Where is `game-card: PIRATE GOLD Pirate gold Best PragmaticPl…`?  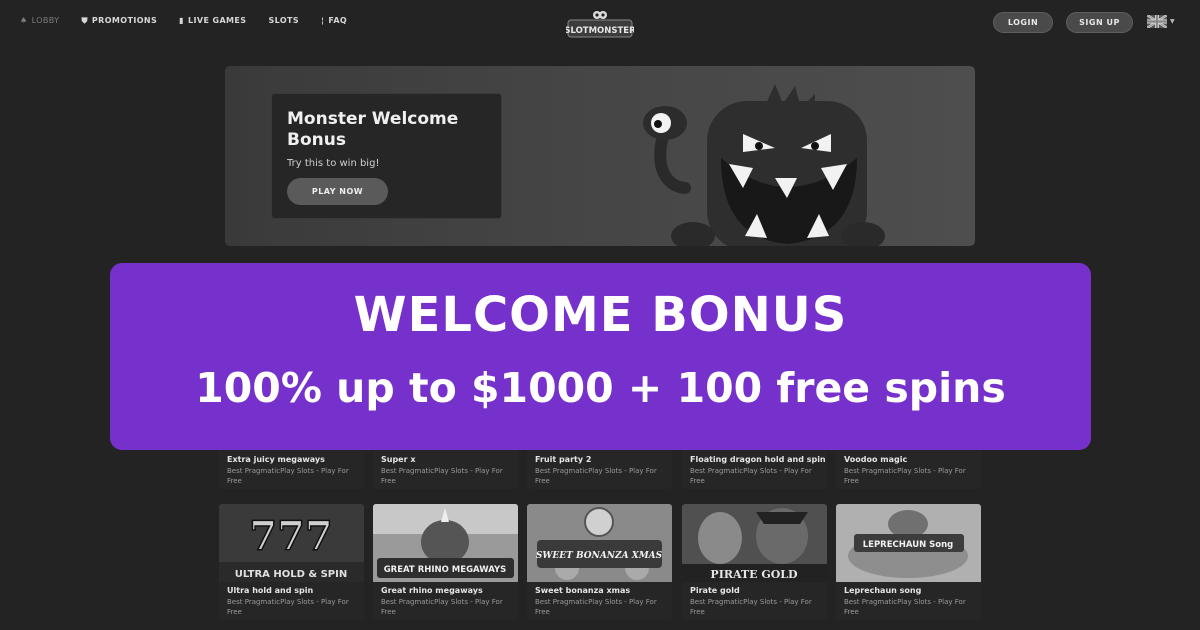 game-card: PIRATE GOLD Pirate gold Best PragmaticPl… is located at coordinates (754, 562).